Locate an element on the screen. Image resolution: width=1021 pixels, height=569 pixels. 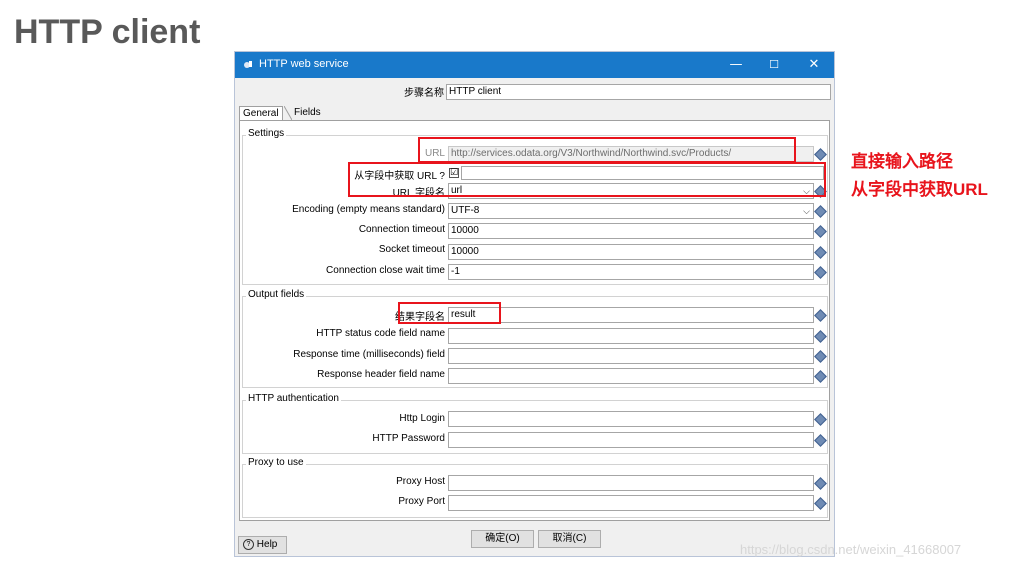
connection-timeout-input: 10000 is located at coordinates (631, 231).